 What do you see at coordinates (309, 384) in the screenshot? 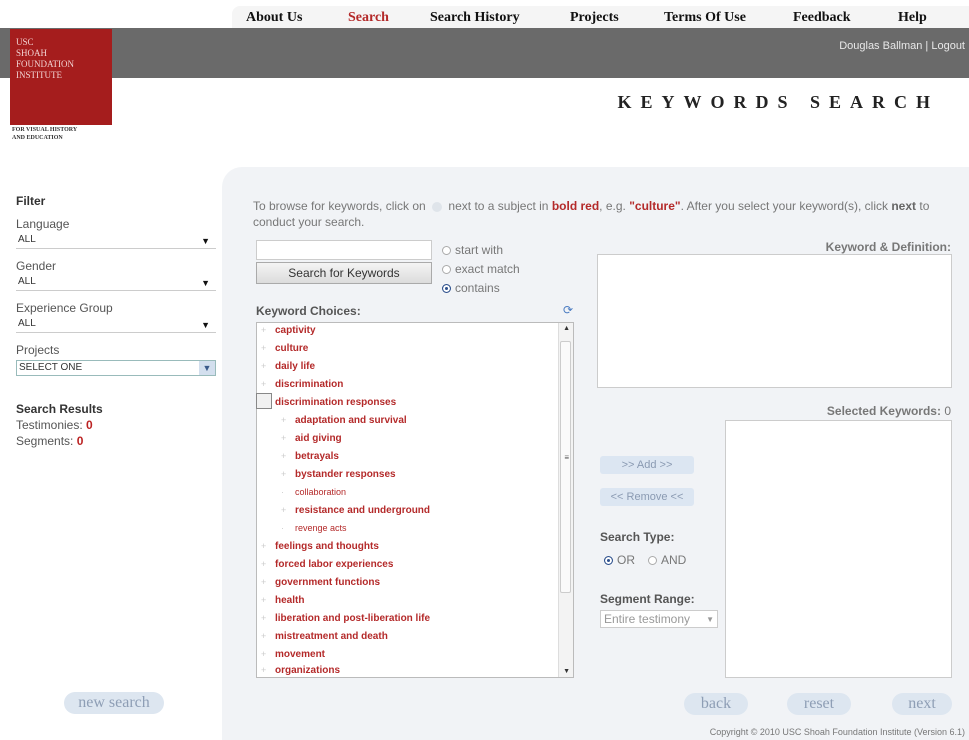
I see `tree-item-label: discrimination` at bounding box center [309, 384].